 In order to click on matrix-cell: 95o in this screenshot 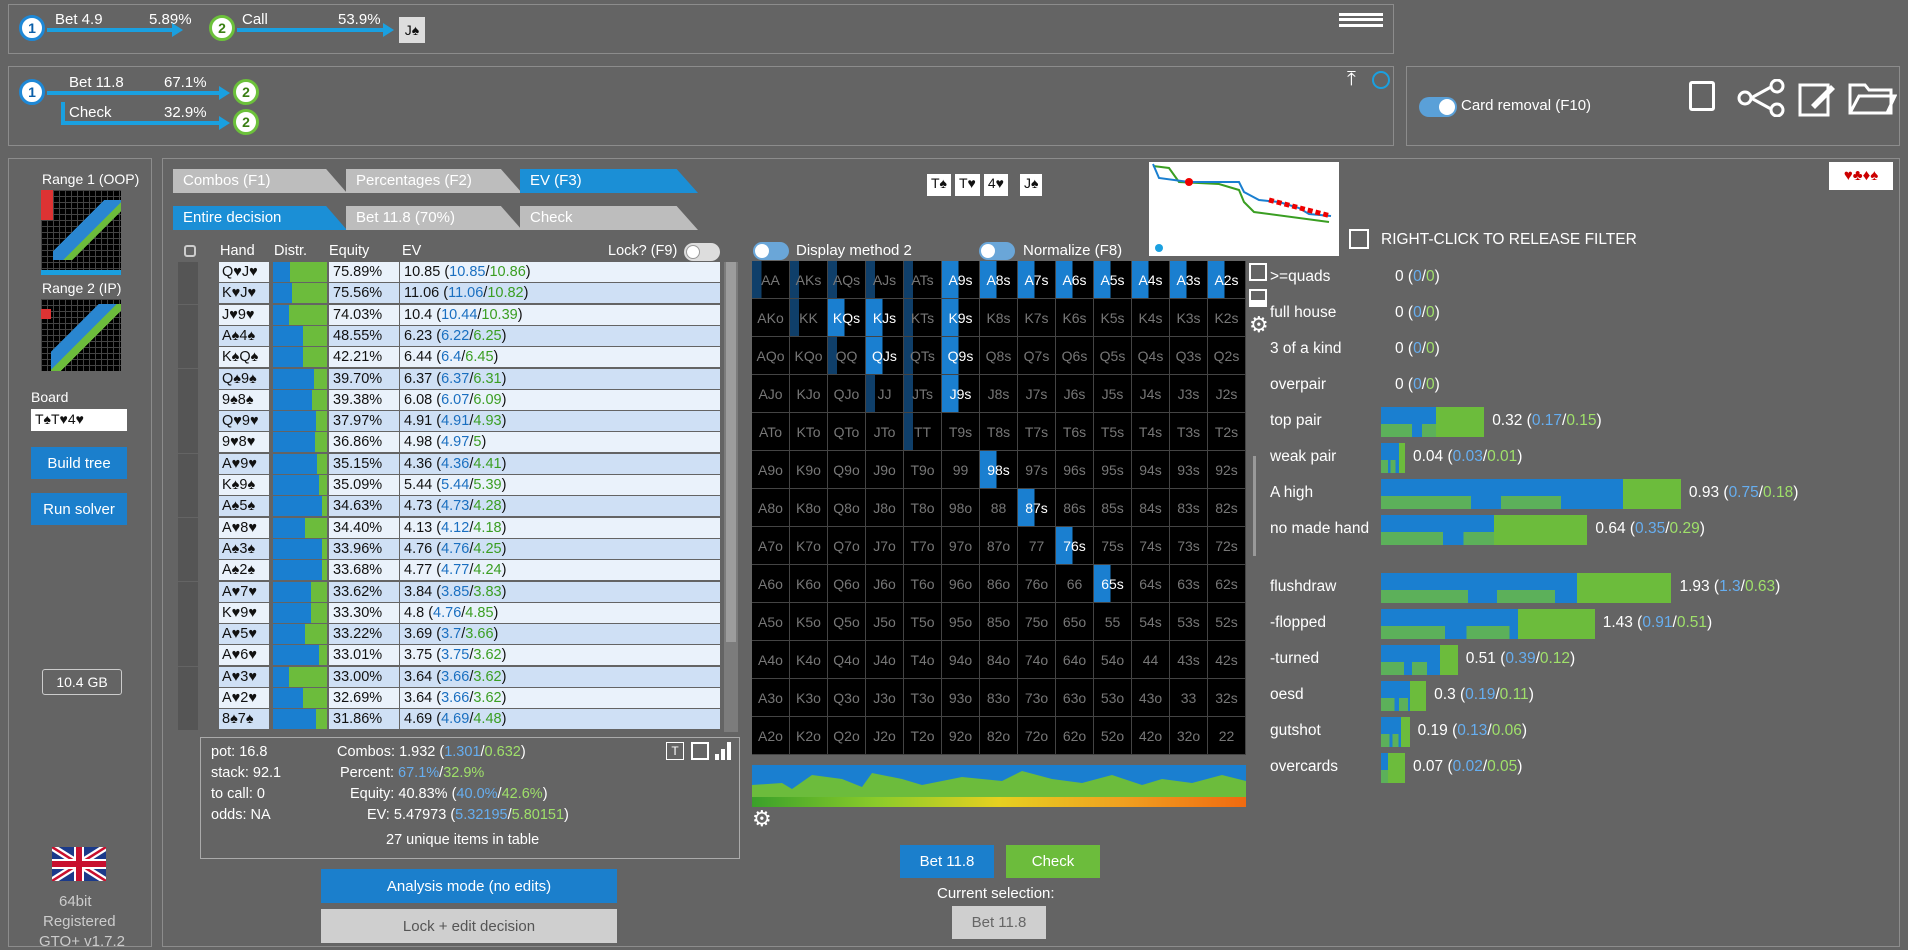, I will do `click(961, 622)`.